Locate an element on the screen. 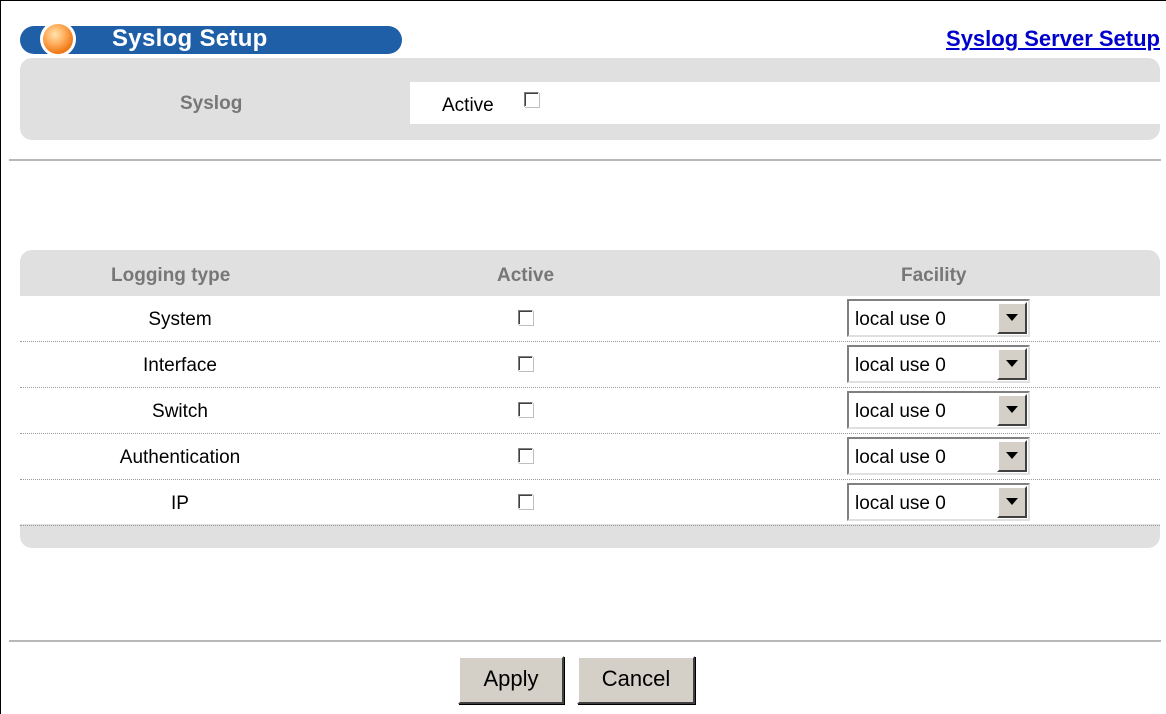 This screenshot has width=1166, height=714. logging-type-label: Authentication is located at coordinates (180, 457).